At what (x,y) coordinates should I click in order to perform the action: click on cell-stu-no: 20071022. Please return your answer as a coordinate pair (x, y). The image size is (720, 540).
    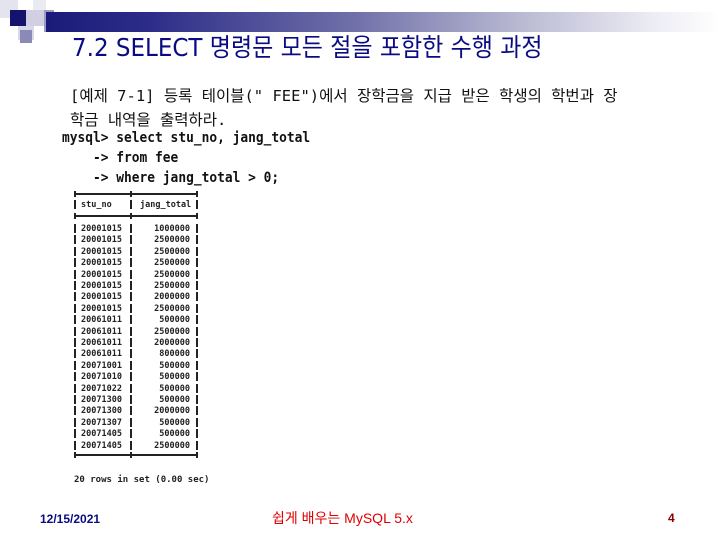
    Looking at the image, I should click on (101, 388).